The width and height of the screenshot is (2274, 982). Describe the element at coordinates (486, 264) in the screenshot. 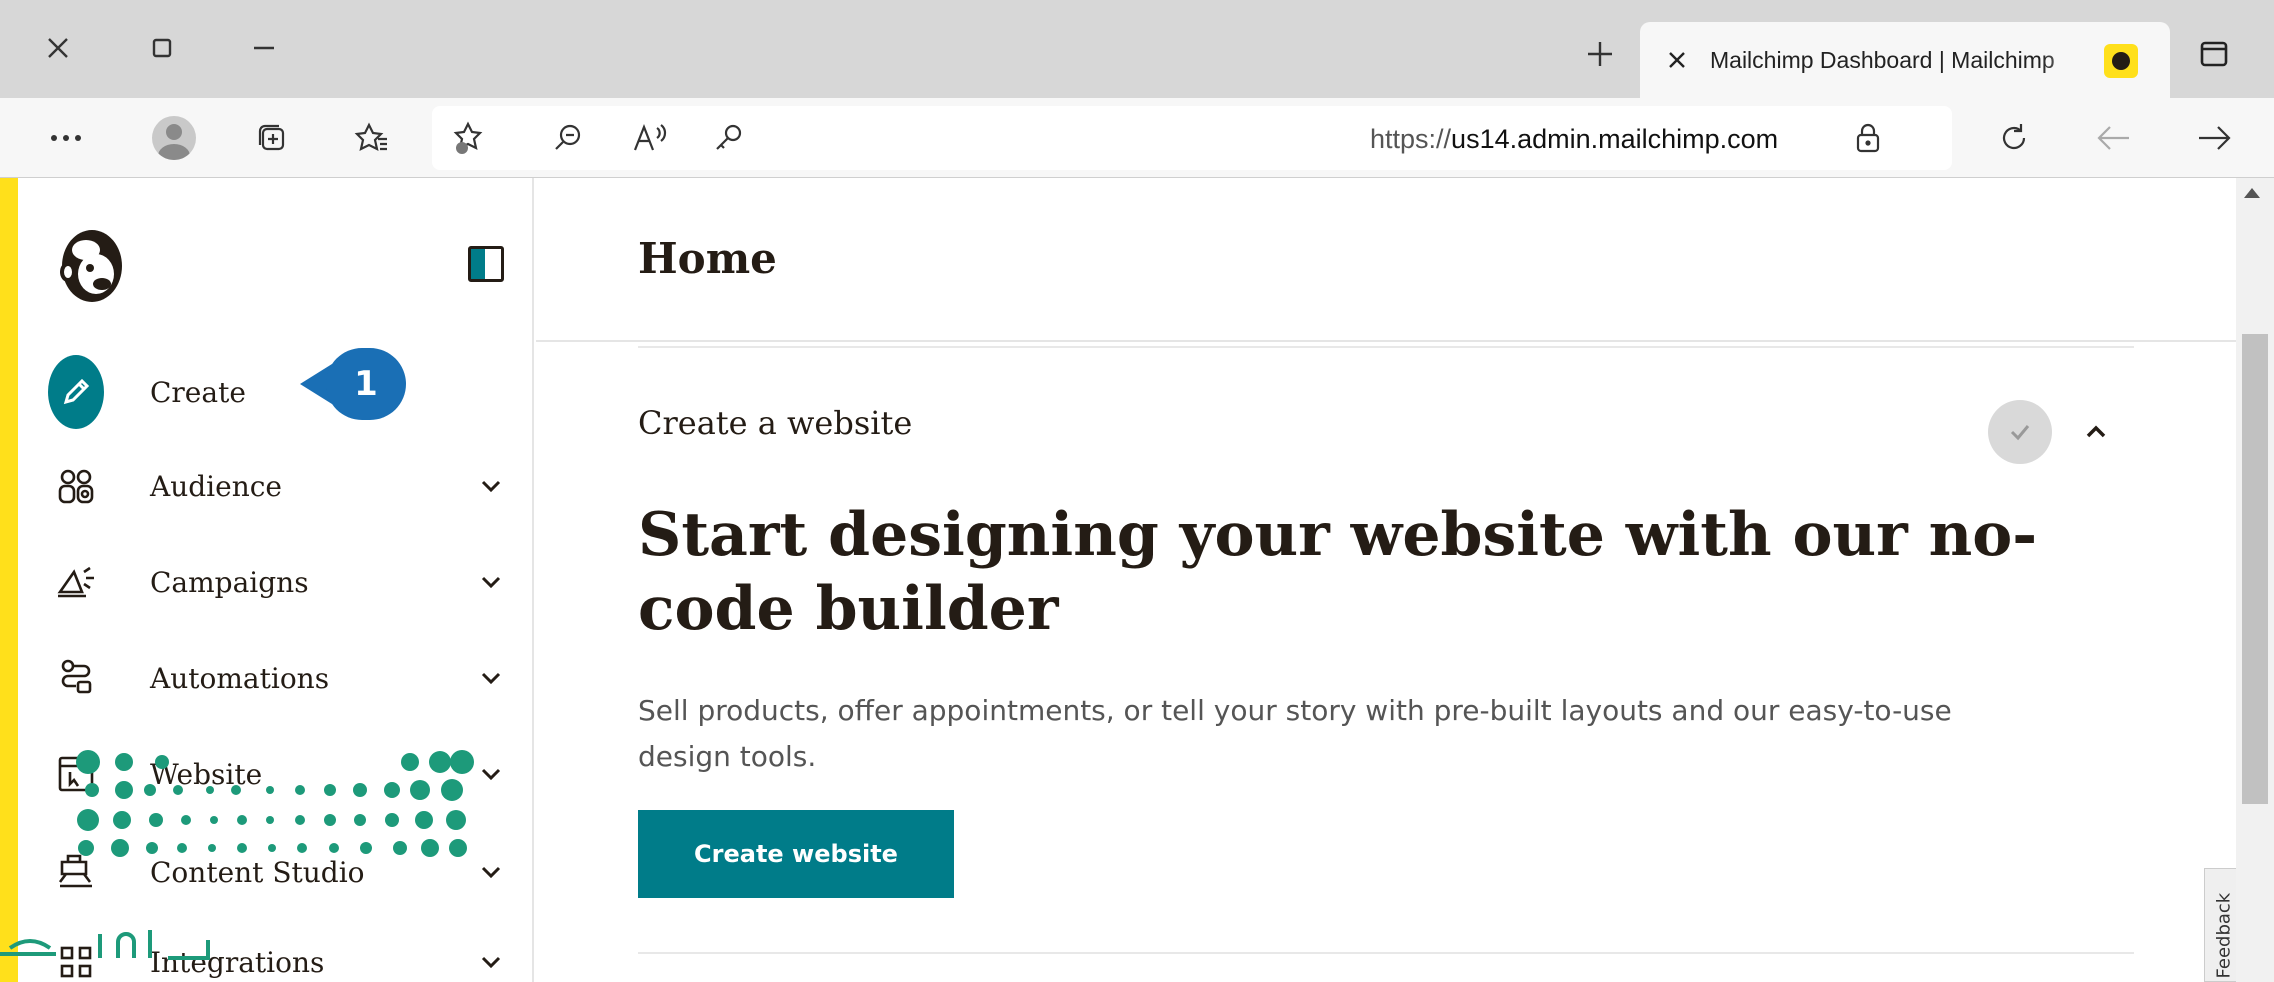

I see `collapse-sidebar-icon` at that location.